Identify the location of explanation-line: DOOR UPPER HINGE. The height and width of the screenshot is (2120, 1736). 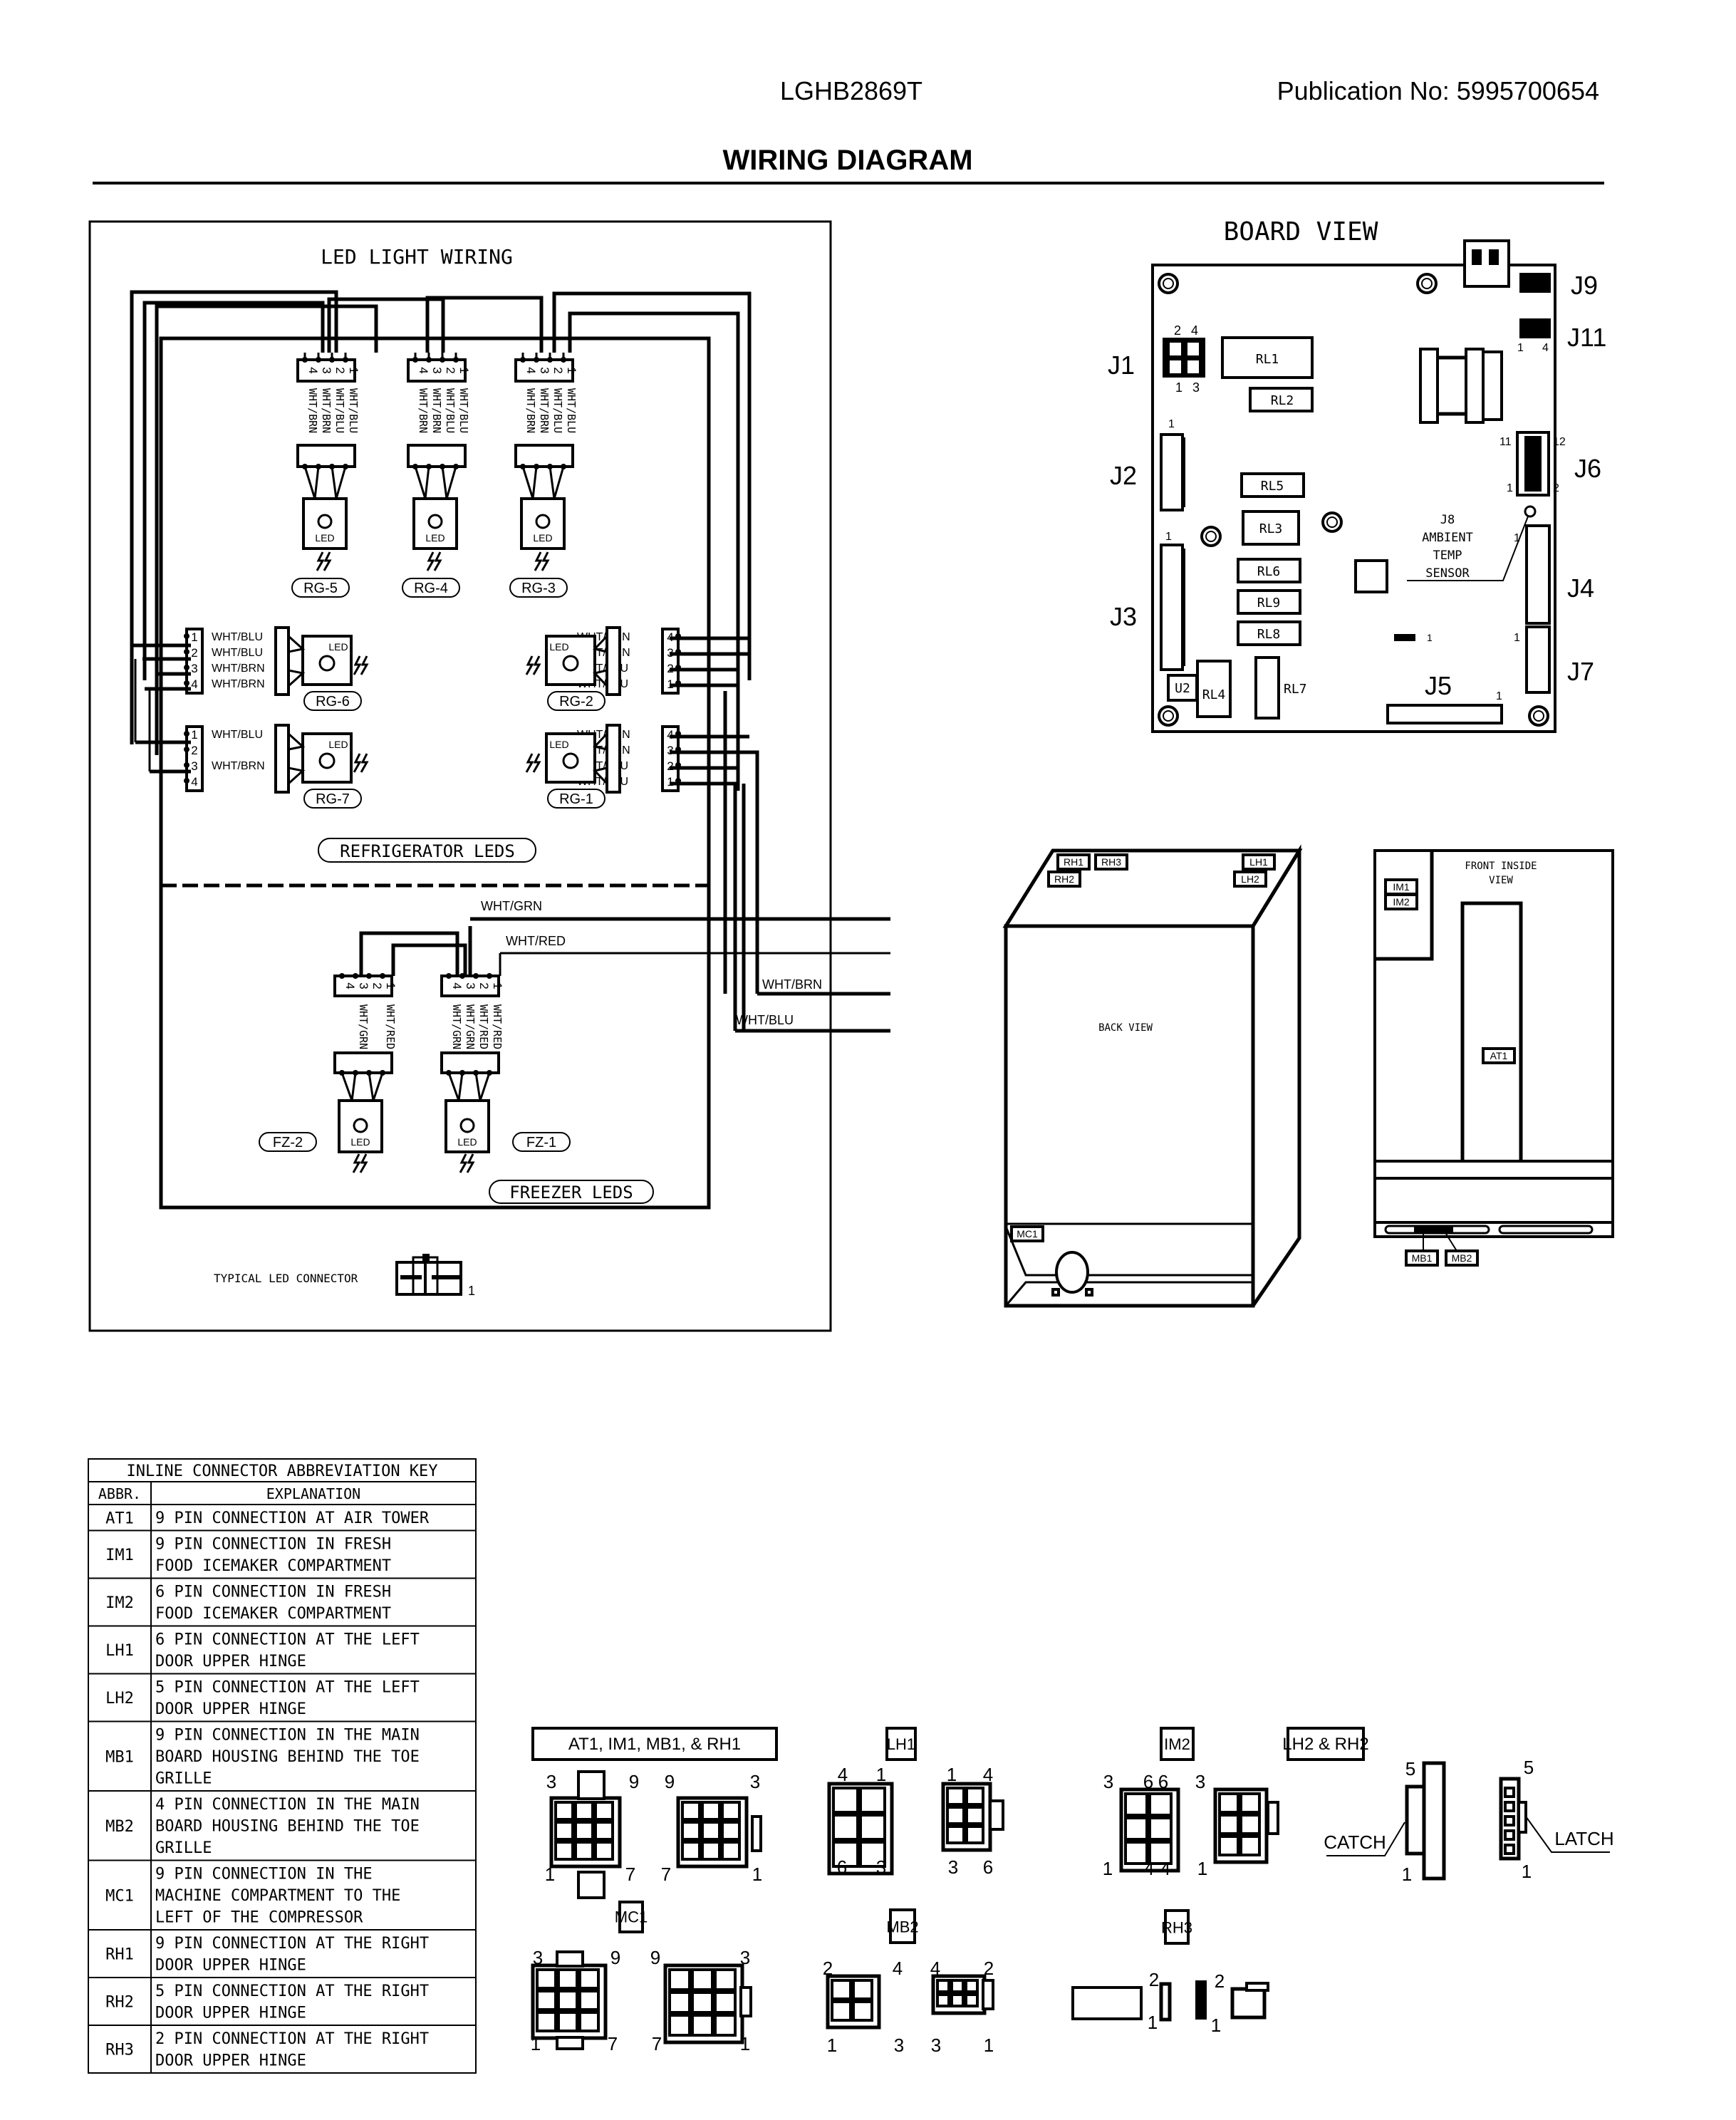
(231, 1966).